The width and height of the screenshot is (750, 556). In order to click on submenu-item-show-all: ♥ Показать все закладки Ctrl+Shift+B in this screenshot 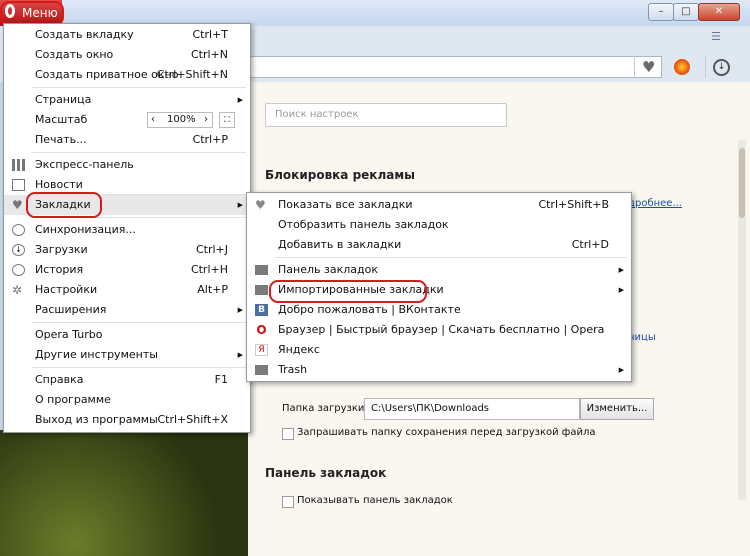, I will do `click(439, 205)`.